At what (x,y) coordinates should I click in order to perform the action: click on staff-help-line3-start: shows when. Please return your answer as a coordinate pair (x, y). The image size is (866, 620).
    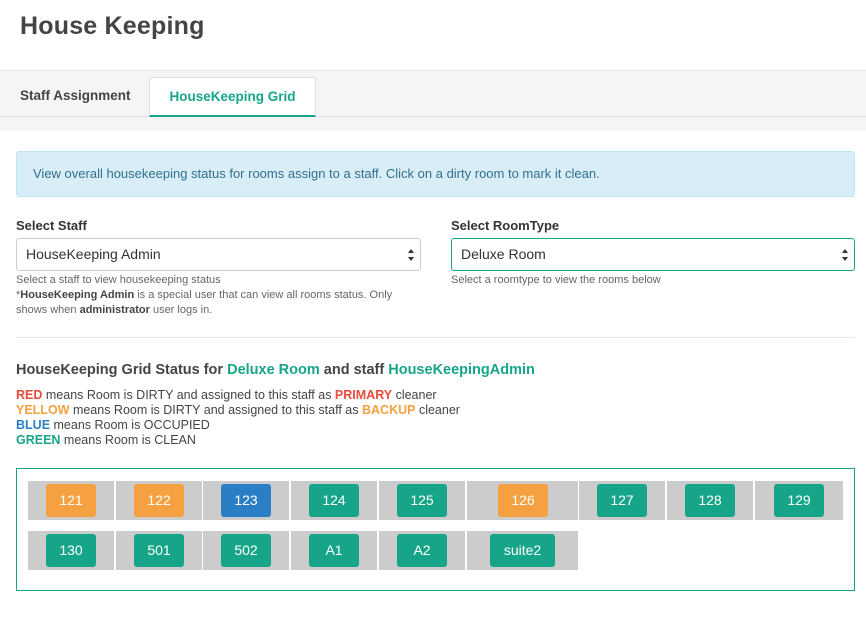
    Looking at the image, I should click on (48, 310).